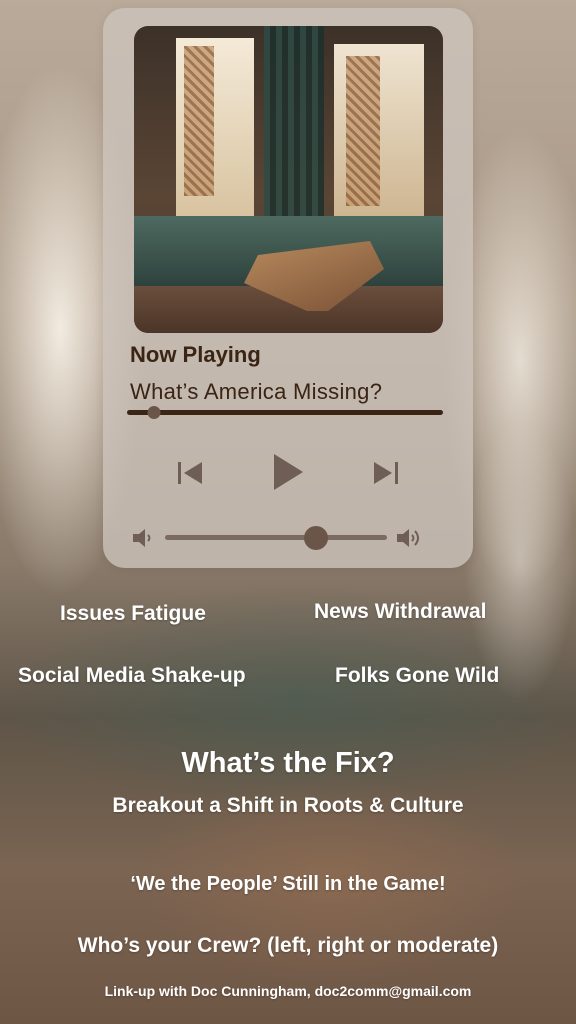 This screenshot has height=1024, width=576. What do you see at coordinates (400, 611) in the screenshot?
I see `topic-news-withdrawal: News Withdrawal` at bounding box center [400, 611].